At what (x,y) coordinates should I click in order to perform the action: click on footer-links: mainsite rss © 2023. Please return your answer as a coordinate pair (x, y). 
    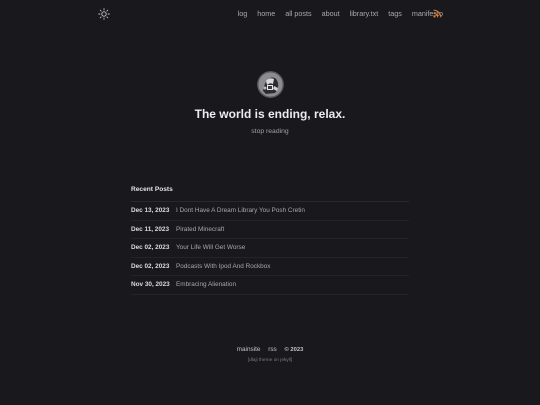
    Looking at the image, I should click on (270, 349).